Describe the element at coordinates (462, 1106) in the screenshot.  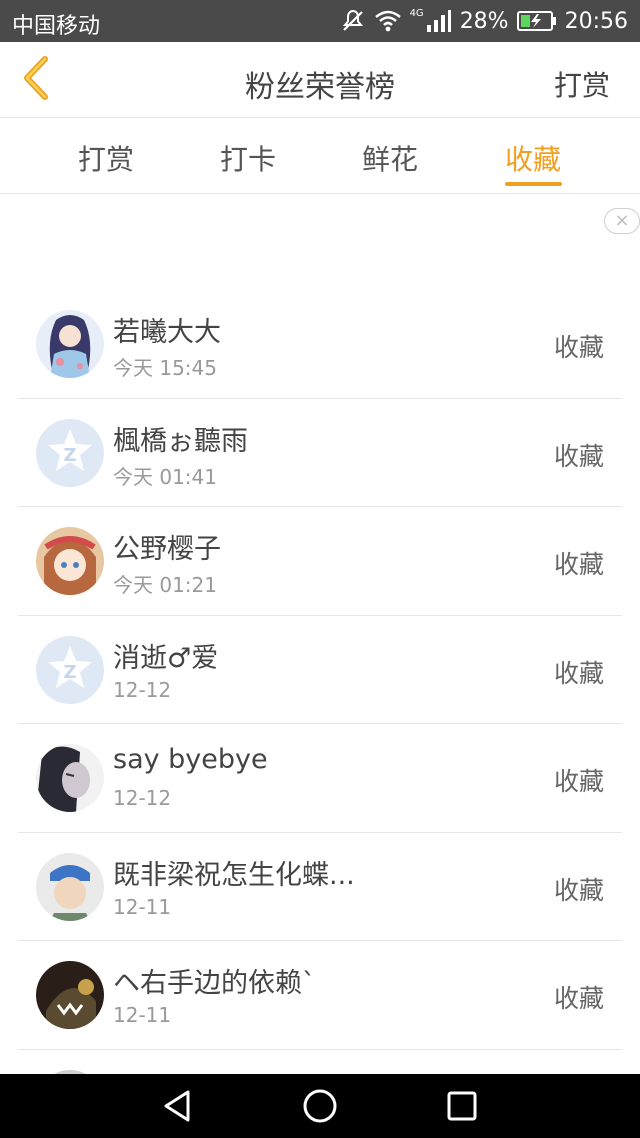
I see `recents-square-icon` at that location.